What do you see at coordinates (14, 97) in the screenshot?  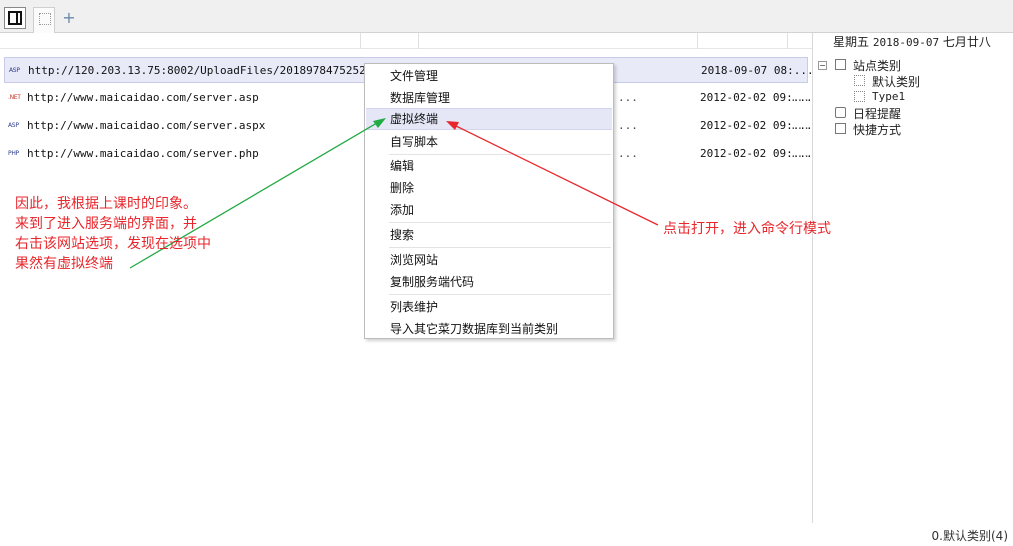 I see `dotnet-file-icon: .NET` at bounding box center [14, 97].